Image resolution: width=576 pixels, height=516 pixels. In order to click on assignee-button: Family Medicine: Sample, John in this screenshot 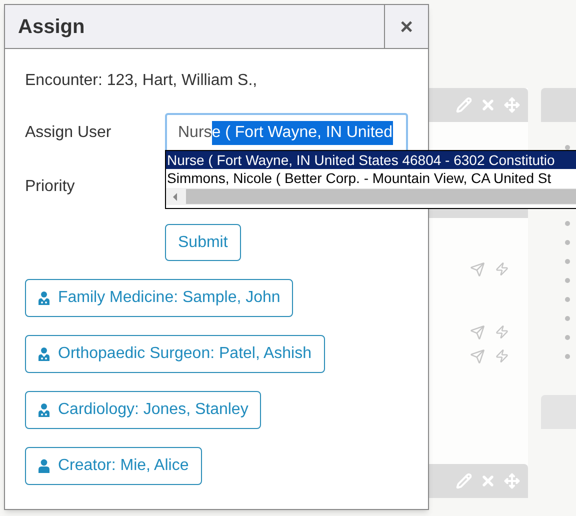, I will do `click(159, 298)`.